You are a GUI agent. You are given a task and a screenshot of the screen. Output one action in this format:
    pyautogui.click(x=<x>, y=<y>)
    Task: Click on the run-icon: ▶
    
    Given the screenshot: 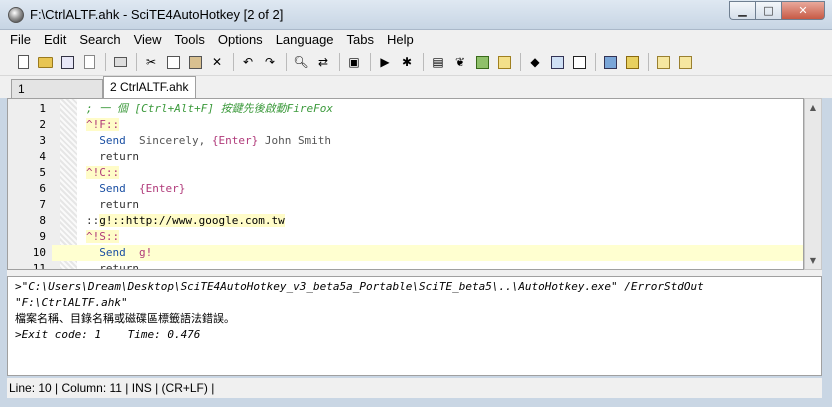 What is the action you would take?
    pyautogui.click(x=385, y=62)
    